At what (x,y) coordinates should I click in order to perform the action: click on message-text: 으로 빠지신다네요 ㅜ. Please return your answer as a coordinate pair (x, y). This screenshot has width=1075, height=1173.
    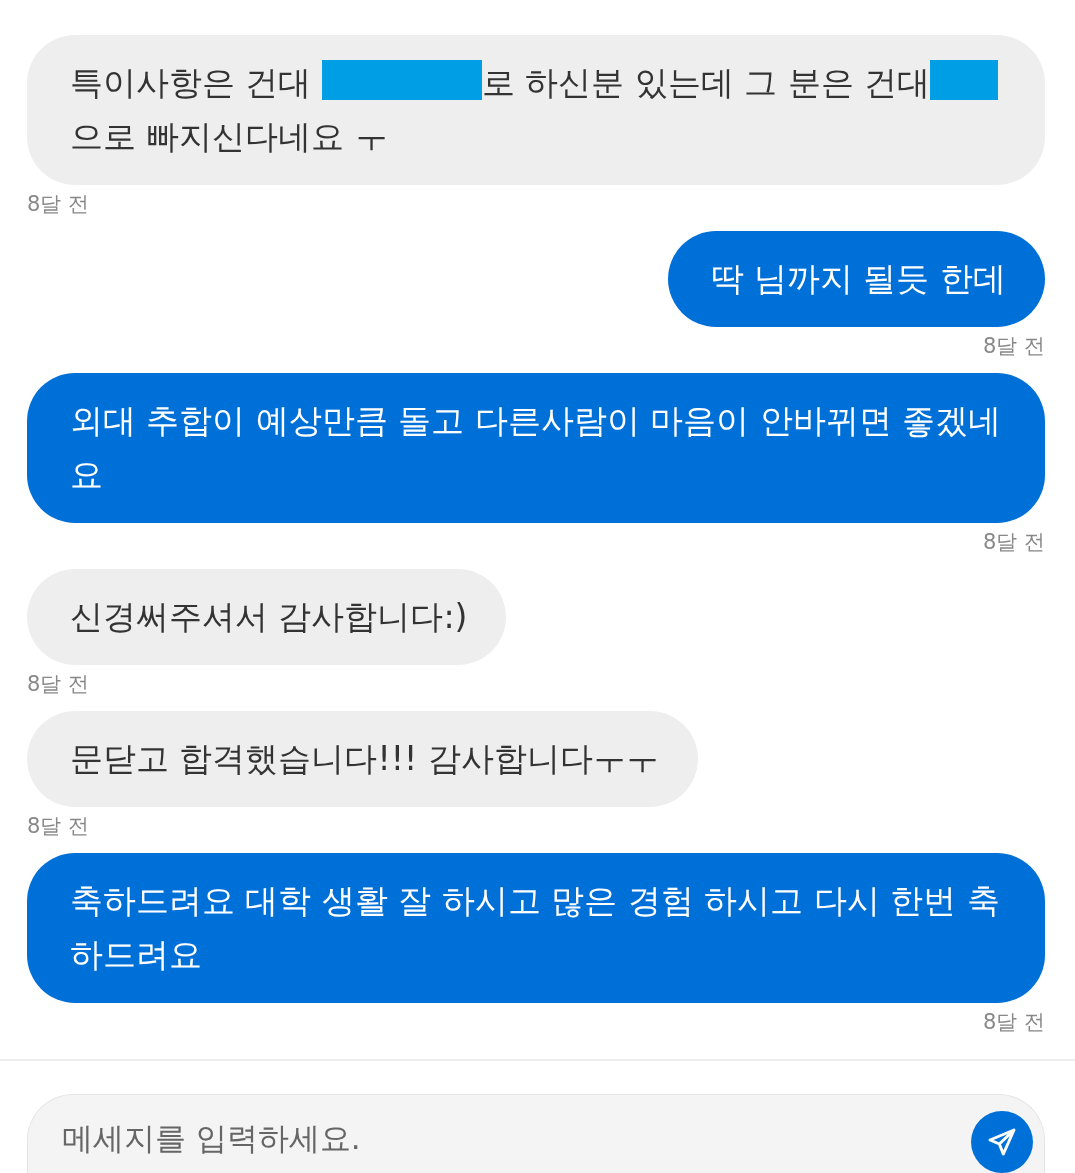
    Looking at the image, I should click on (229, 136).